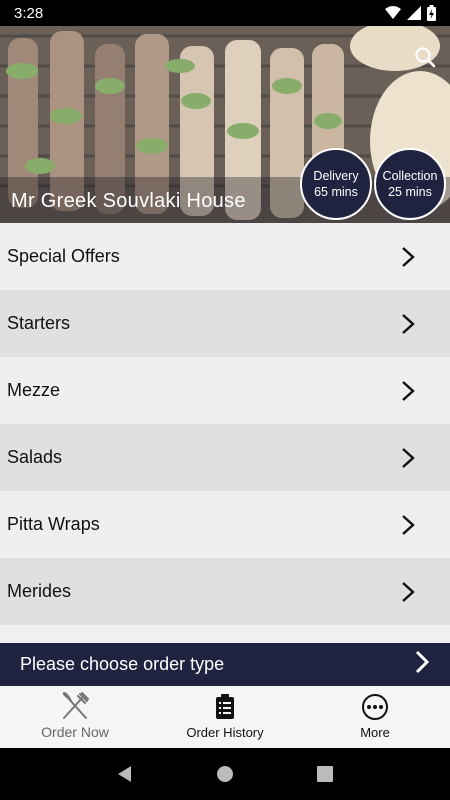  What do you see at coordinates (225, 732) in the screenshot?
I see `tab-label: Order History` at bounding box center [225, 732].